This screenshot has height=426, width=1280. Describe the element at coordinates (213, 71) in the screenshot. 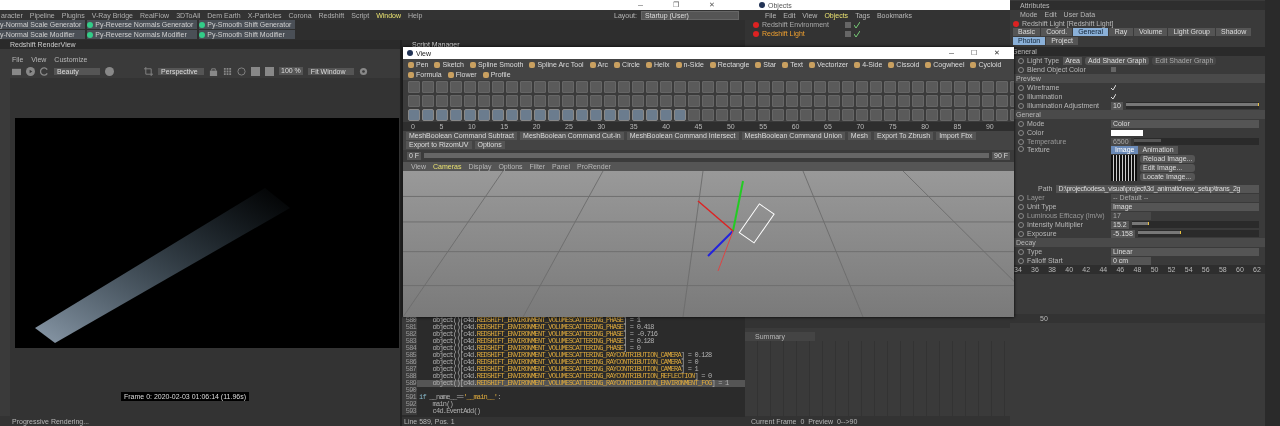

I see `lock-icon` at that location.